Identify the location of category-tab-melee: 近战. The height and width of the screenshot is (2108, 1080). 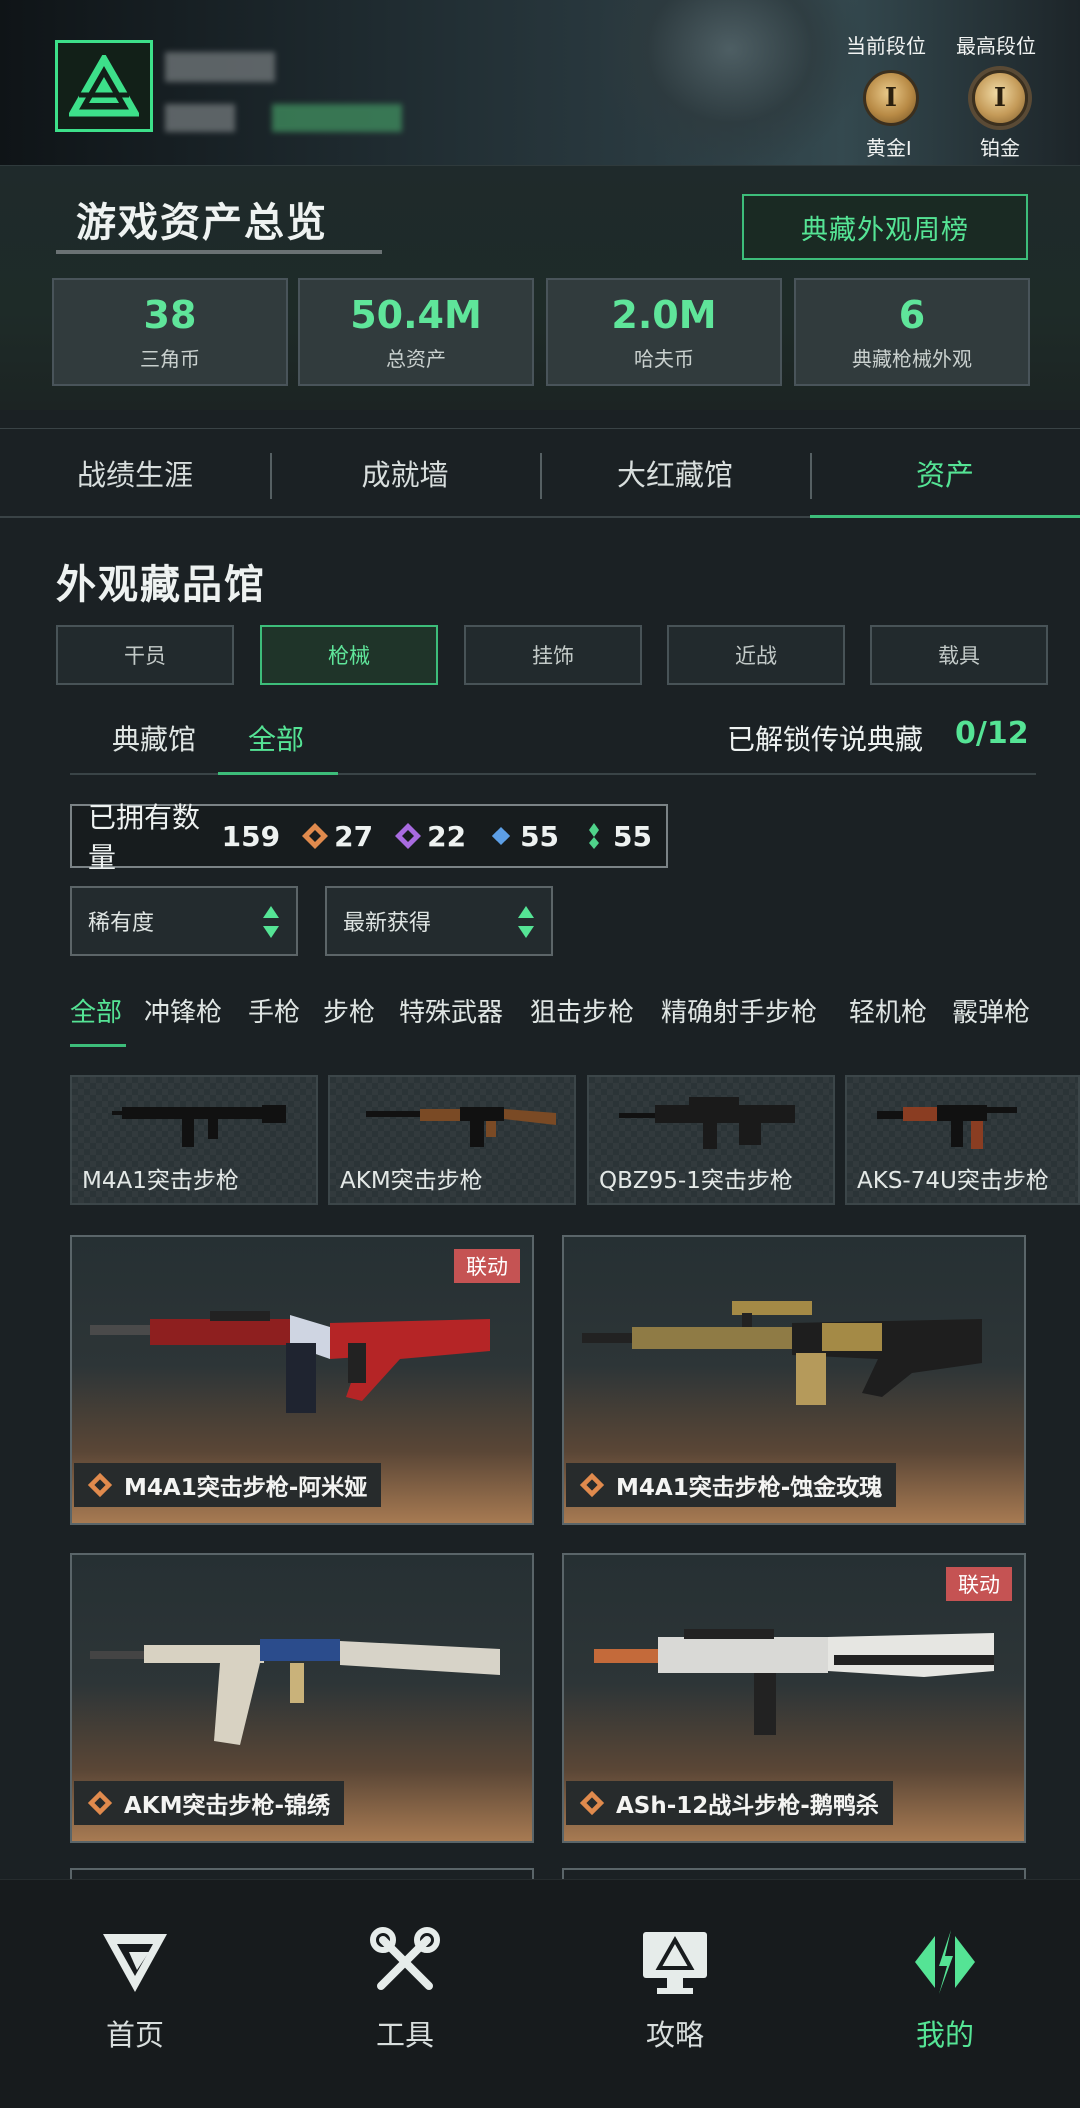
(756, 655).